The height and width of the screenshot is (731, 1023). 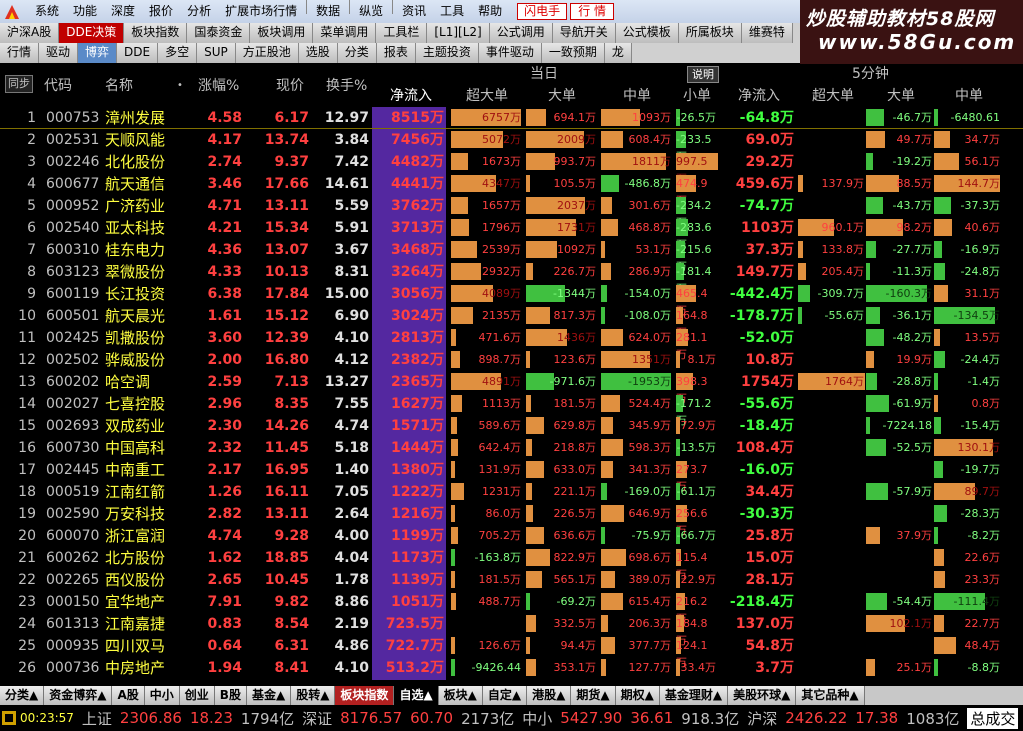 I want to click on bottom-tab: 中小, so click(x=162, y=695).